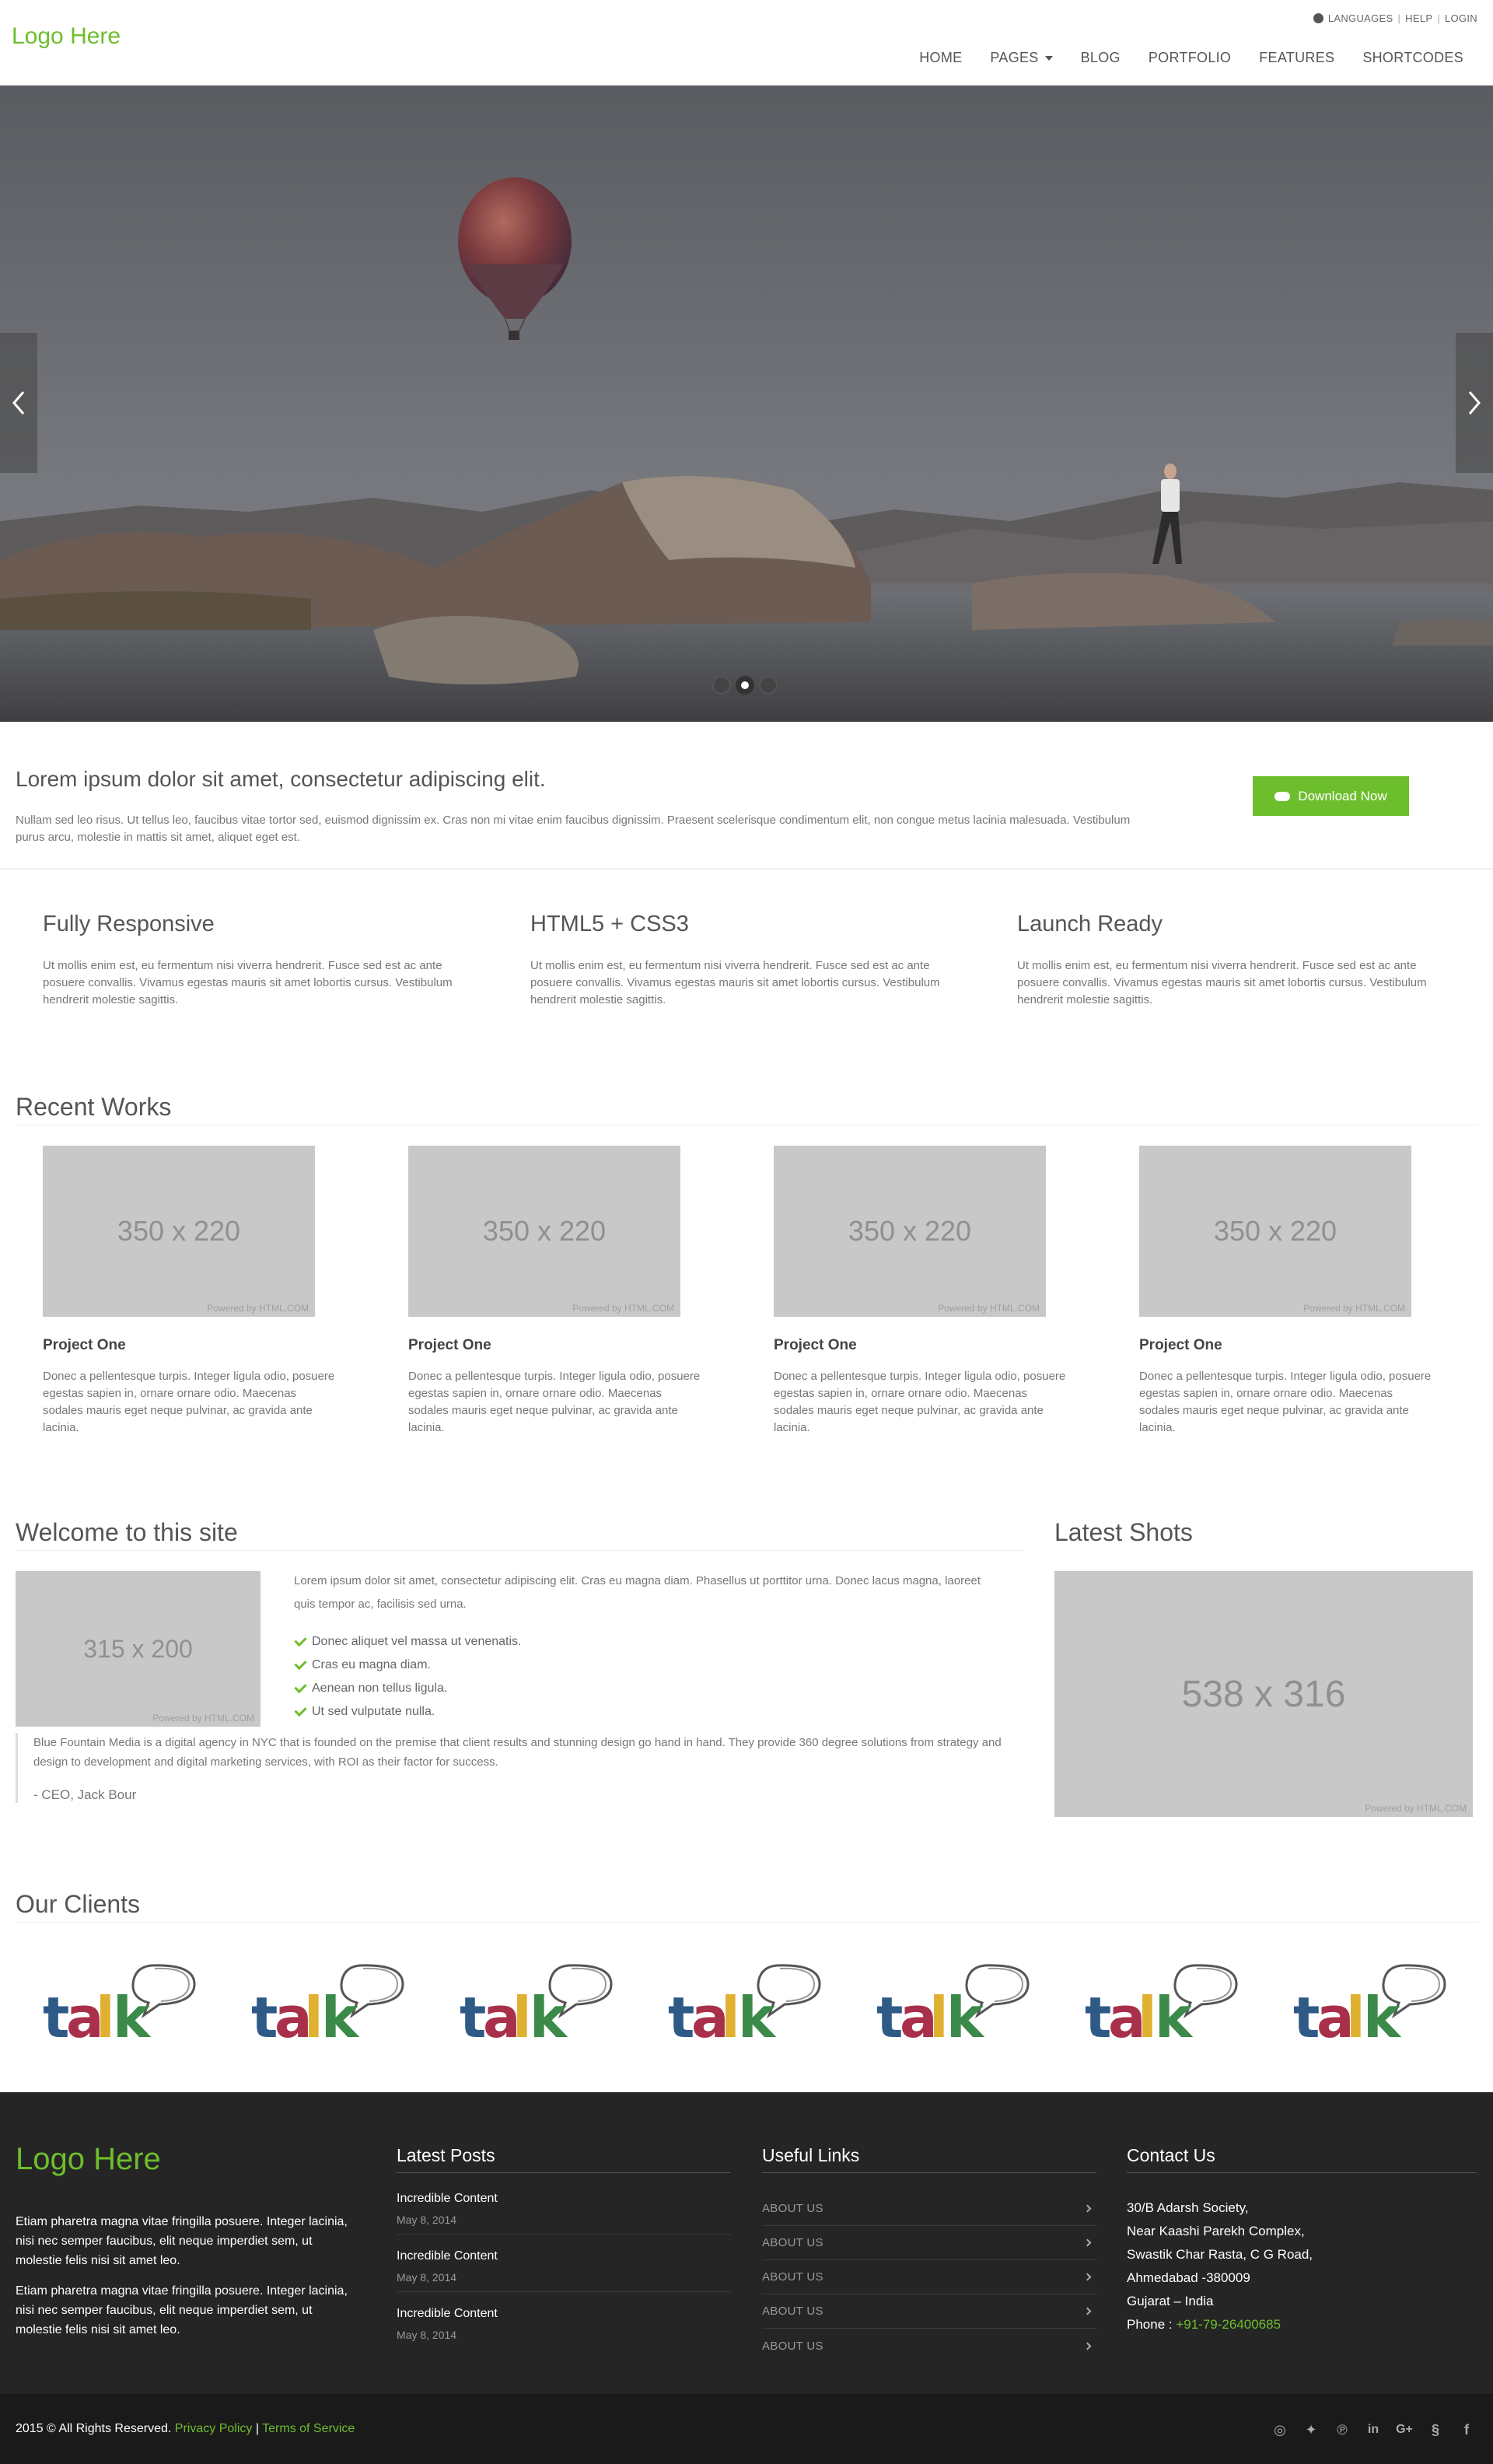 The width and height of the screenshot is (1493, 2464). I want to click on caret-down-icon, so click(1048, 58).